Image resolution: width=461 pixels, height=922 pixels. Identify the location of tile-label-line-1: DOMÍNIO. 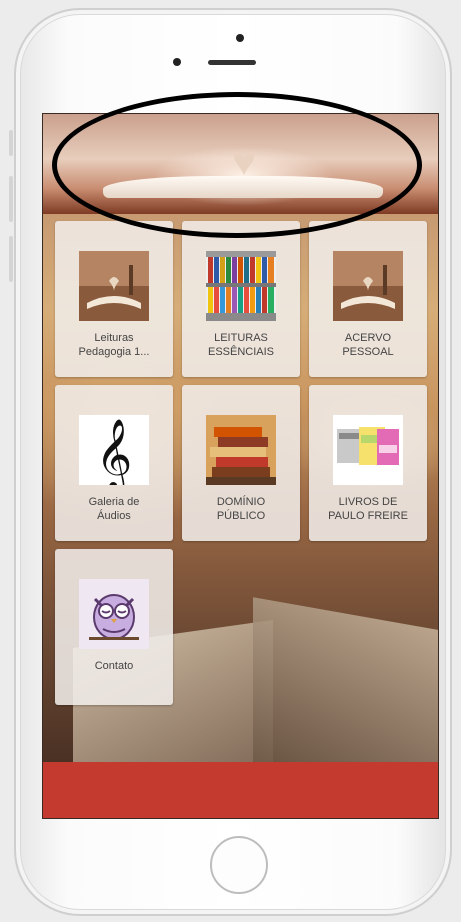
(241, 502).